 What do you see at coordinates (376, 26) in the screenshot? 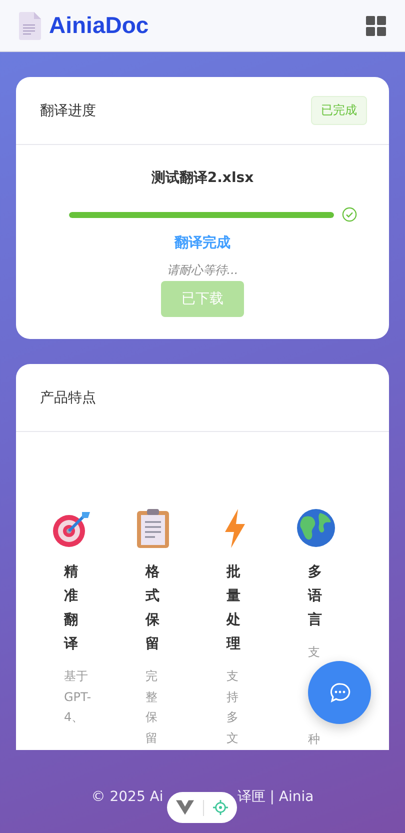
I see `grid-menu-icon` at bounding box center [376, 26].